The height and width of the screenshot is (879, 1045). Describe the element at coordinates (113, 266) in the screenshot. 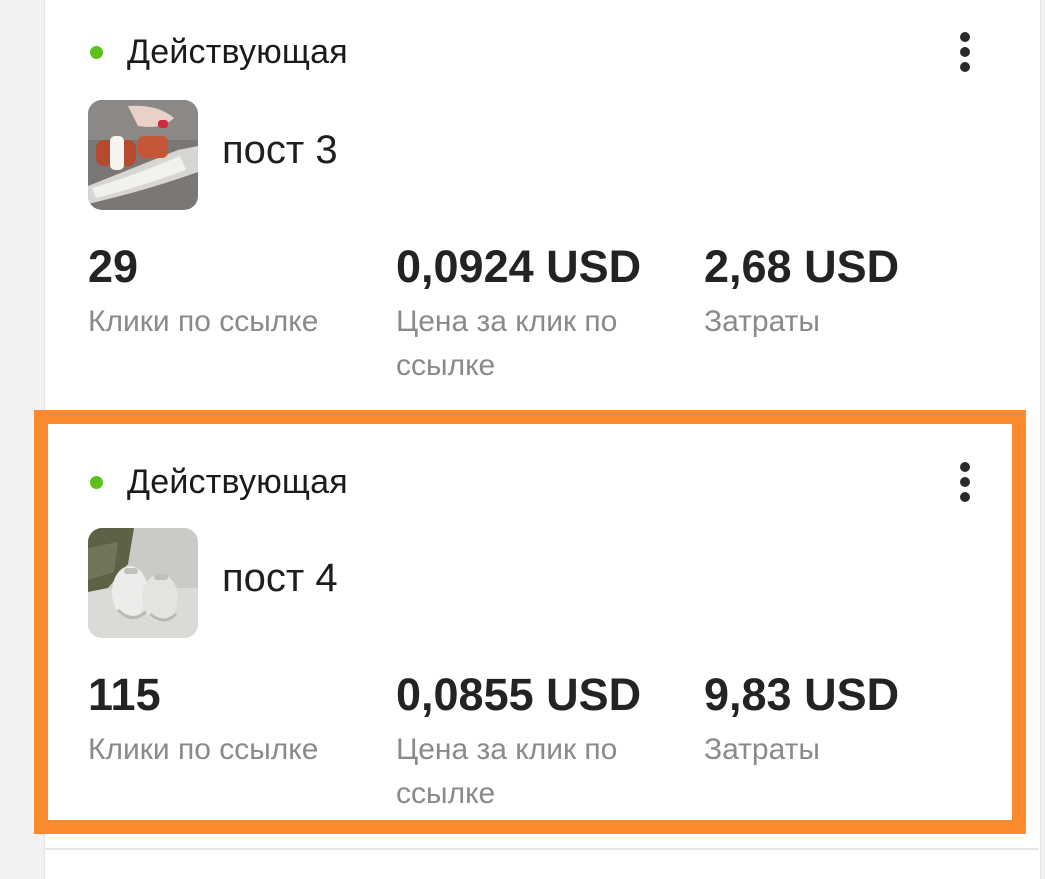

I see `metric-value: 29` at that location.